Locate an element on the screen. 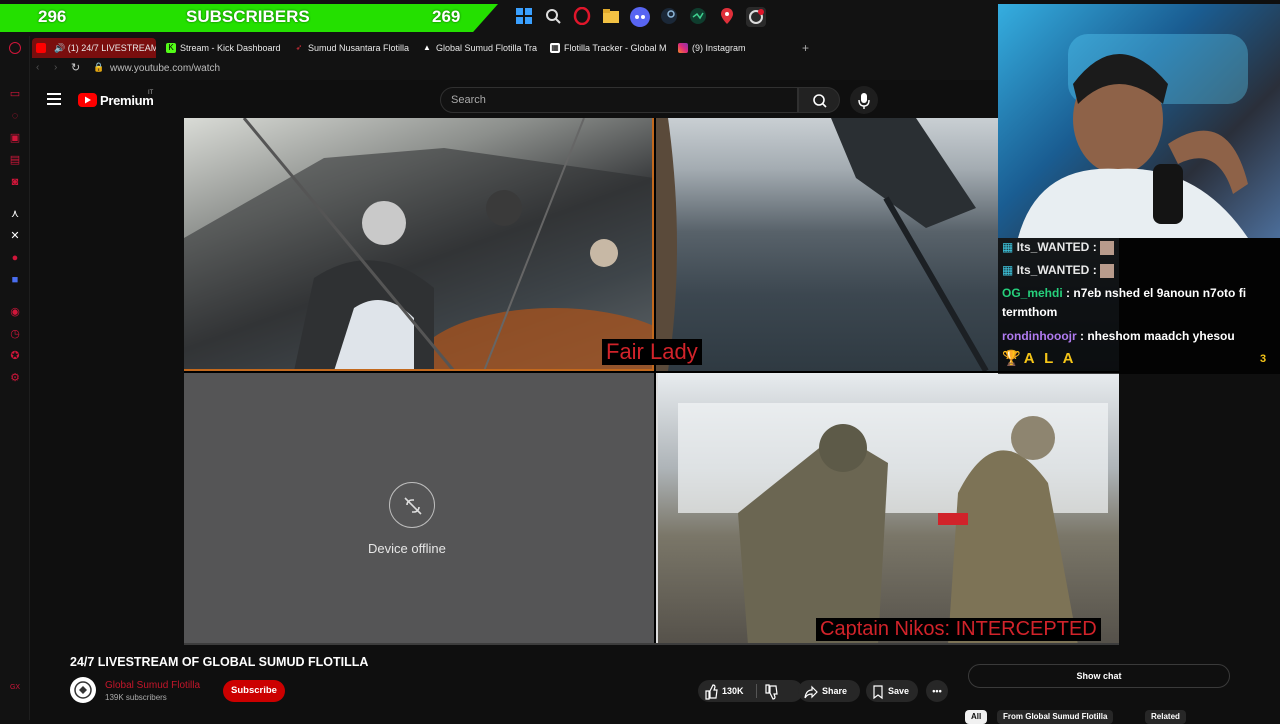 Image resolution: width=1280 pixels, height=724 pixels. windows-start-icon is located at coordinates (524, 17).